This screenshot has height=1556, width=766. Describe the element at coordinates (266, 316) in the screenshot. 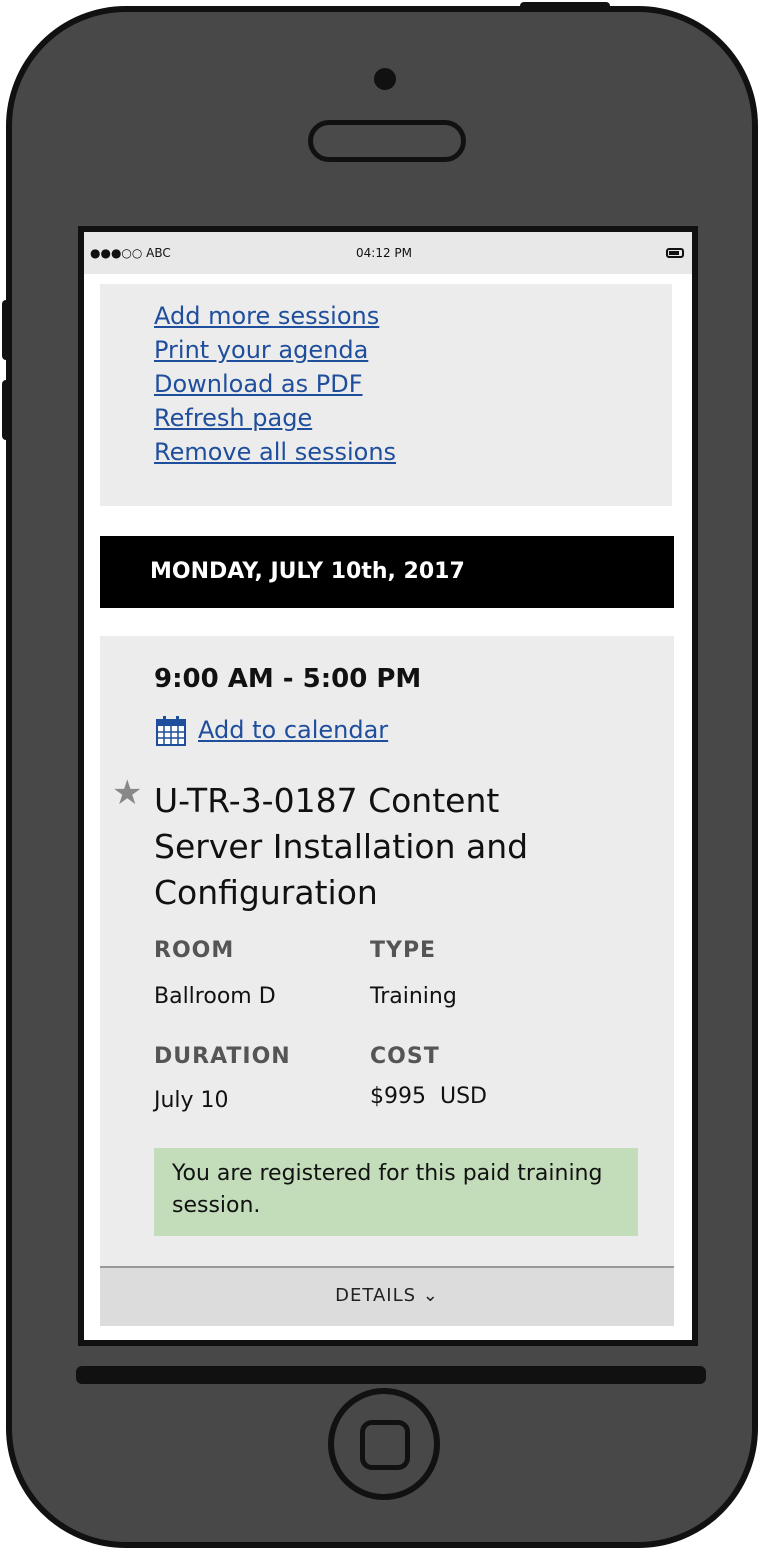

I see `add-more-sessions-link: Add more sessions` at that location.